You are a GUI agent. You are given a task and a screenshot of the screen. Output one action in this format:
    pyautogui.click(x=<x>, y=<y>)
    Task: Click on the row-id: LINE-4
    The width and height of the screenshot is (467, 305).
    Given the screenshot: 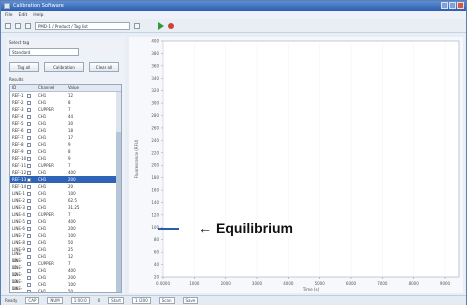 What is the action you would take?
    pyautogui.click(x=18, y=214)
    